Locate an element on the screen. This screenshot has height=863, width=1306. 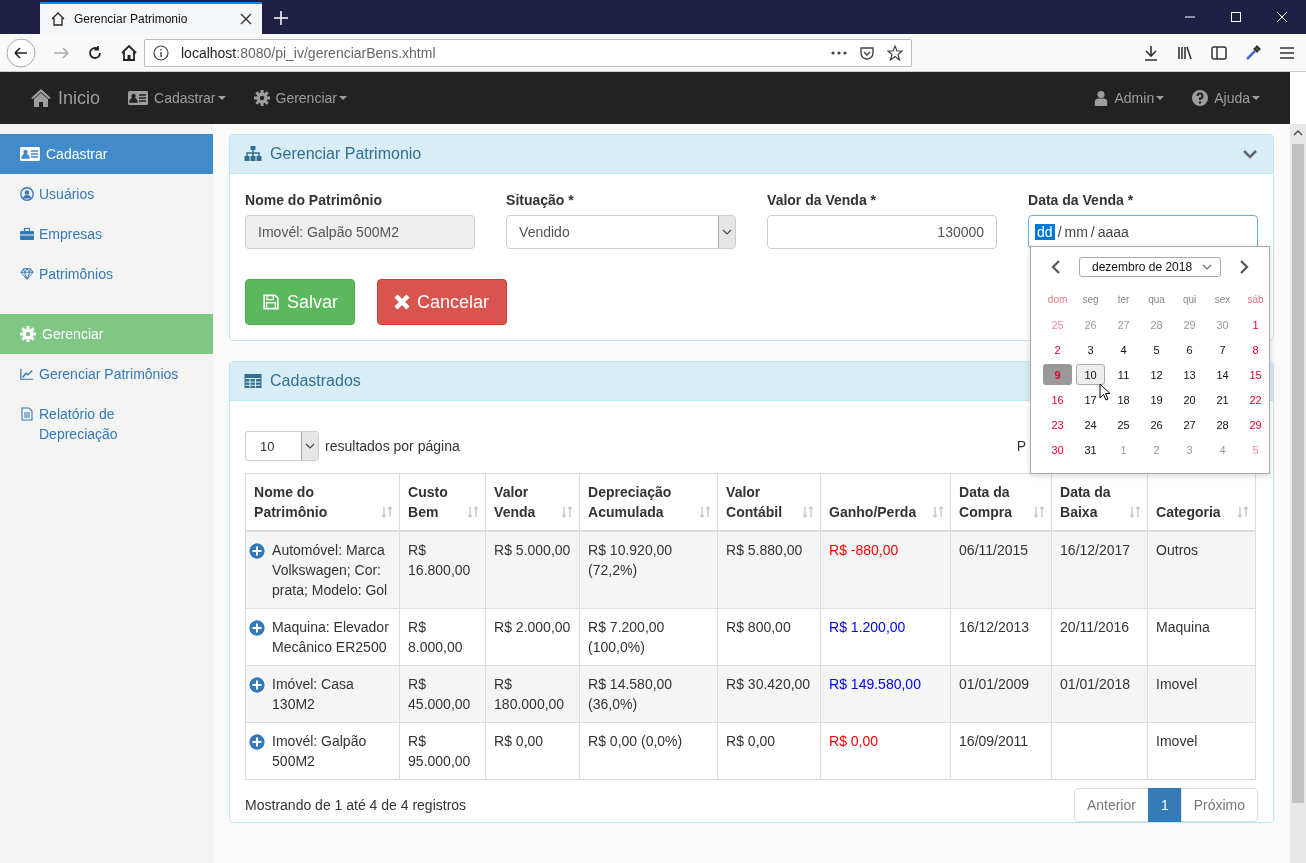
download-icon is located at coordinates (1151, 52).